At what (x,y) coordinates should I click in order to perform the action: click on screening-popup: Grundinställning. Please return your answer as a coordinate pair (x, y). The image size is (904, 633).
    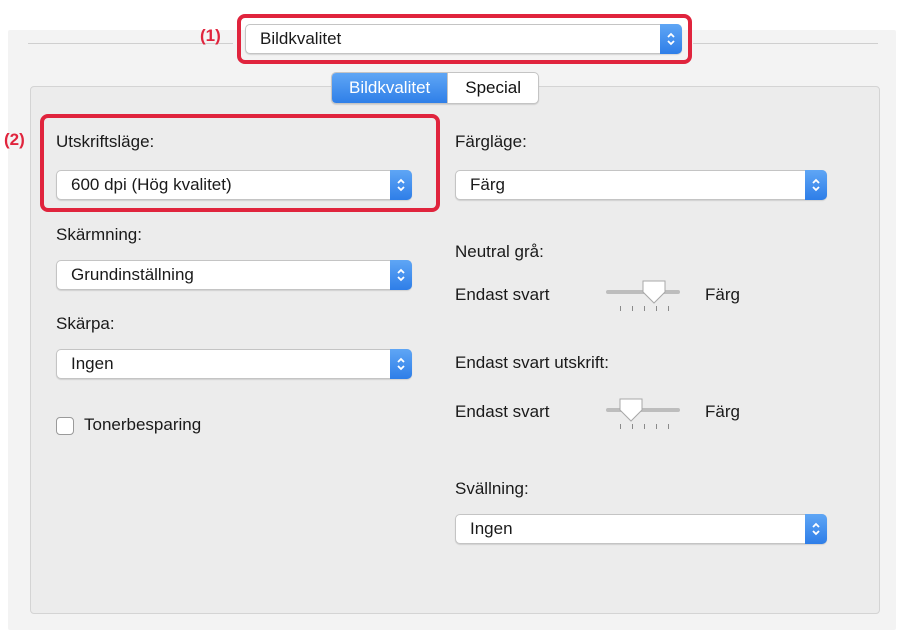
    Looking at the image, I should click on (234, 275).